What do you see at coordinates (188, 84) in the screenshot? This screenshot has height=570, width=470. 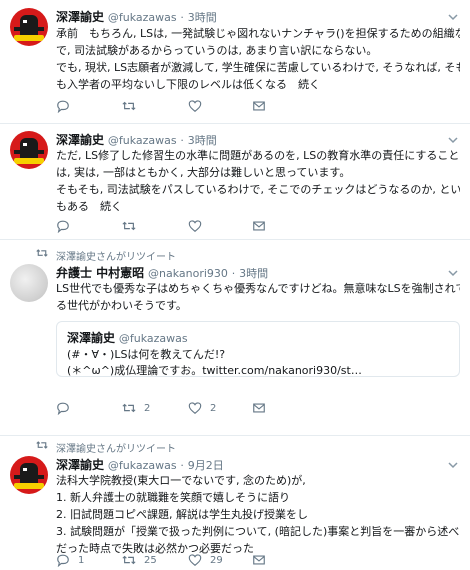 I see `tweet-line: も入学者の平均ないし下限のレベルは低くなる 続く` at bounding box center [188, 84].